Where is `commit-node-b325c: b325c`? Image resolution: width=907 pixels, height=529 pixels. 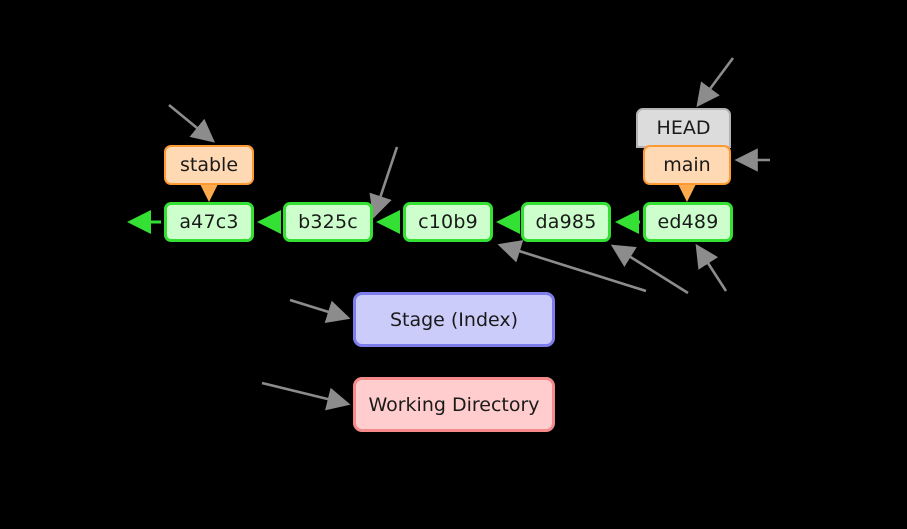
commit-node-b325c: b325c is located at coordinates (328, 222).